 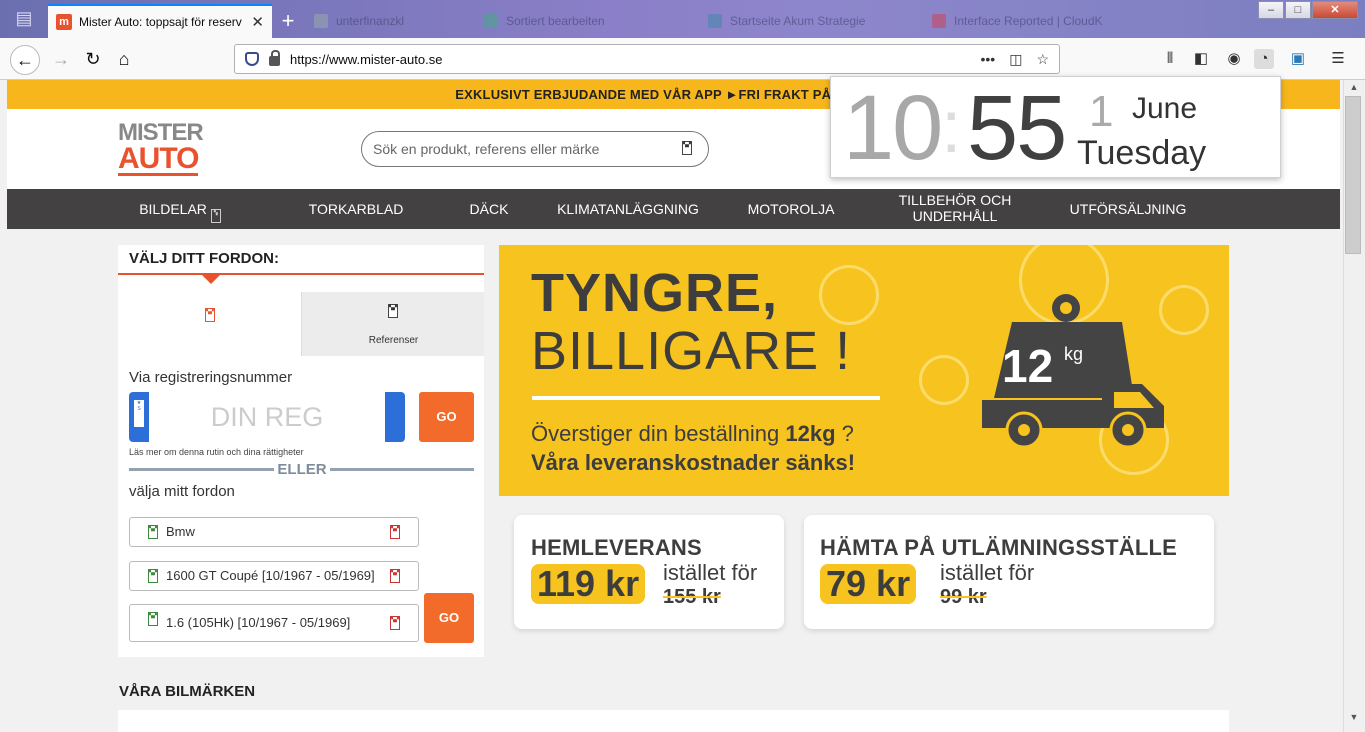 I want to click on search-placeholder: Sök en produkt, referens eller märke, so click(x=486, y=149).